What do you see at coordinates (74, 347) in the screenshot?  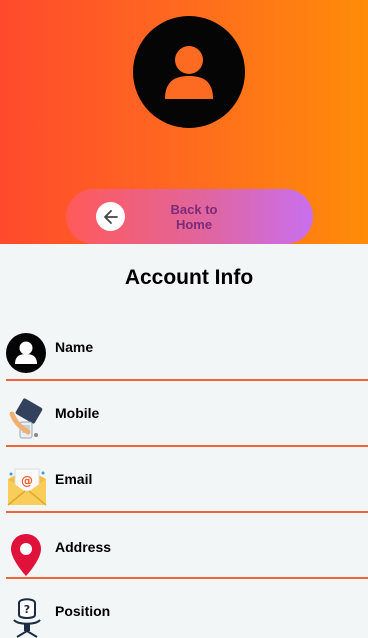 I see `field-label-name: Name` at bounding box center [74, 347].